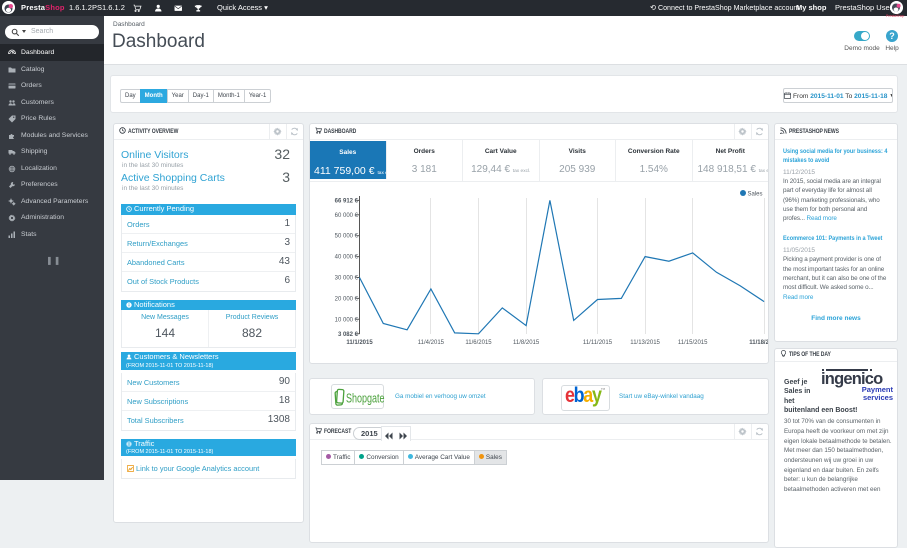  I want to click on svg-text: 11/6/2015, so click(478, 343).